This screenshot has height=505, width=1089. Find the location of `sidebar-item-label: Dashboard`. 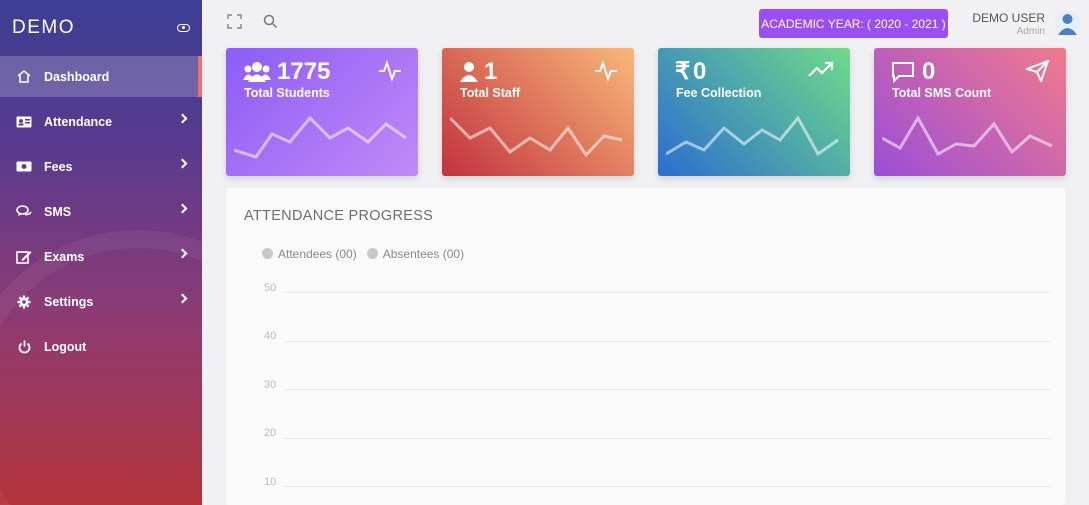

sidebar-item-label: Dashboard is located at coordinates (77, 76).